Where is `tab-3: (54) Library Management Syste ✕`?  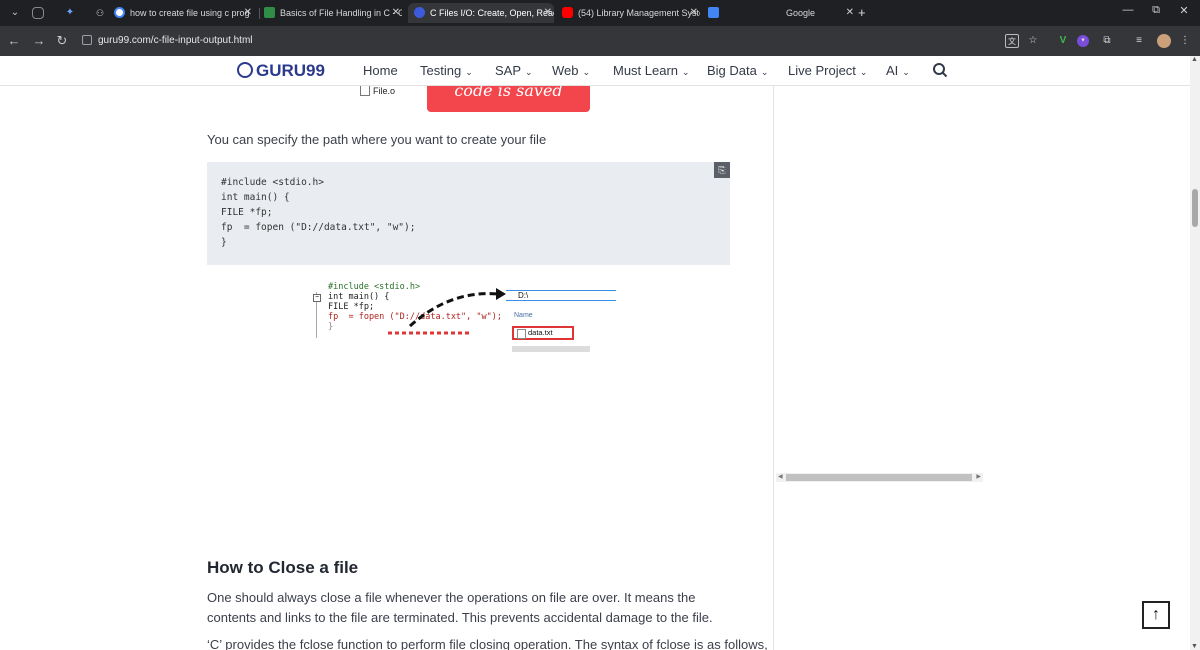 tab-3: (54) Library Management Syste ✕ is located at coordinates (631, 13).